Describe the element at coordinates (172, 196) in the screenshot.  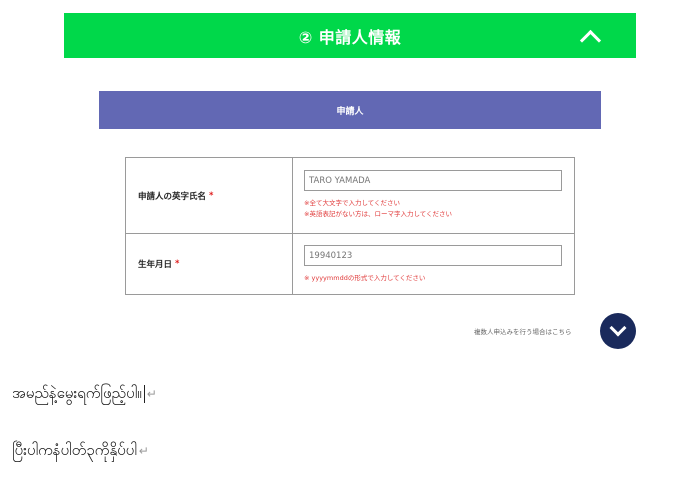
I see `name-label: 申請人の英字氏名` at that location.